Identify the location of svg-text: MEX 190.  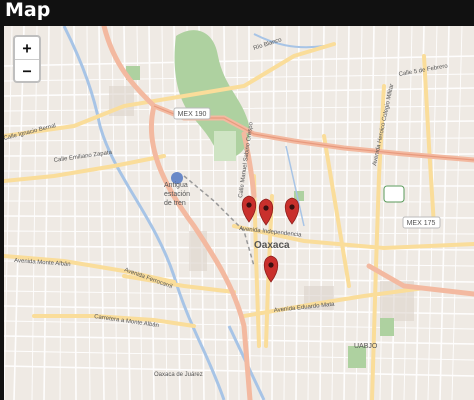
(192, 114).